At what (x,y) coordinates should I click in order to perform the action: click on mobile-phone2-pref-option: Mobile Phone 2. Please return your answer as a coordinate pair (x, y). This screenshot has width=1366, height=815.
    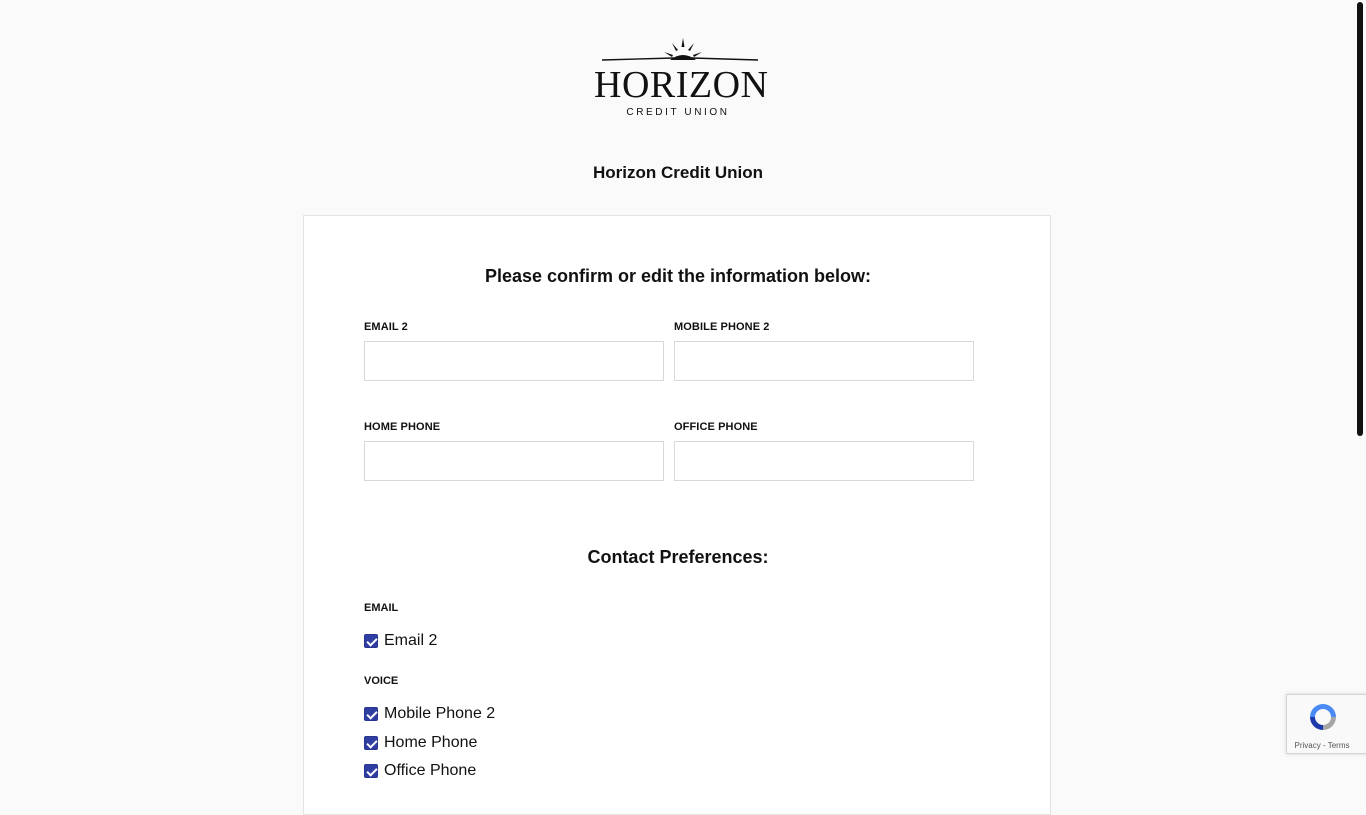
    Looking at the image, I should click on (429, 714).